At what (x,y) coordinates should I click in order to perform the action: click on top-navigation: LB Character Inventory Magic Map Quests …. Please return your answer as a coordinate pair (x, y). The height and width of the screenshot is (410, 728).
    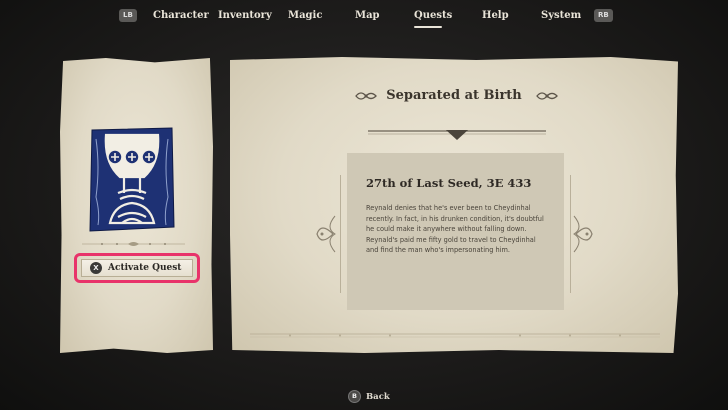
    Looking at the image, I should click on (364, 17).